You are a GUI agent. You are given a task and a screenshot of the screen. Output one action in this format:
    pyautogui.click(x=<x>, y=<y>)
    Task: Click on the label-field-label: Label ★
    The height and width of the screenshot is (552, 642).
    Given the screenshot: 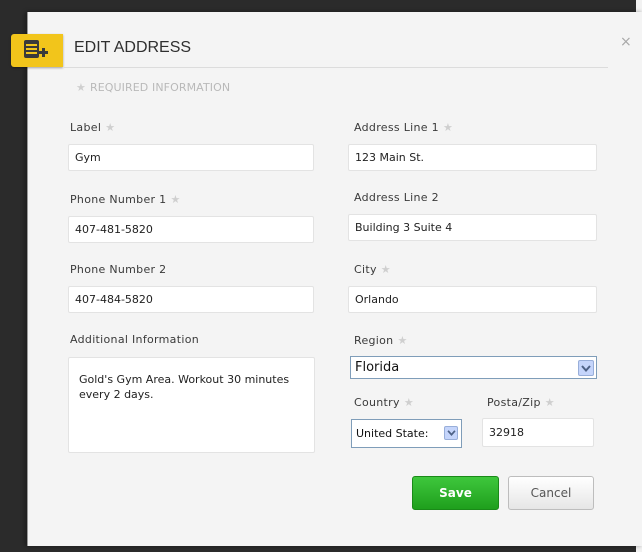 What is the action you would take?
    pyautogui.click(x=92, y=127)
    